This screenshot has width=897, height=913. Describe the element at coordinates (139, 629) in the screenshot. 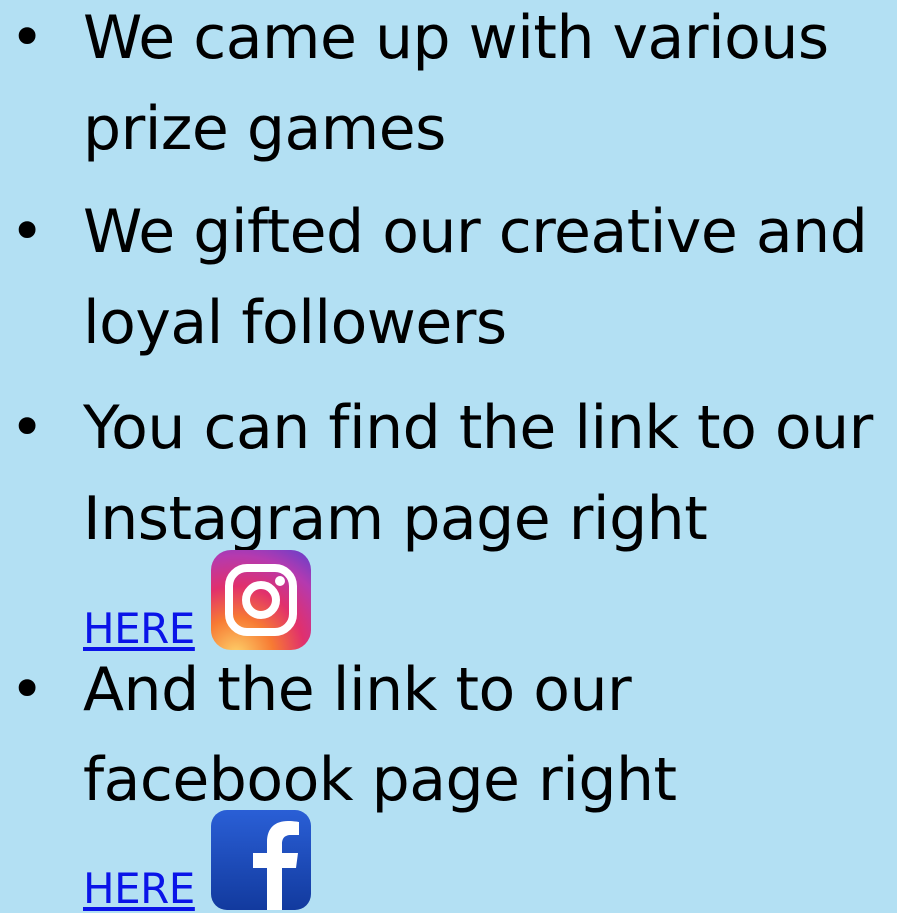

I see `instagram-link: HERE` at that location.